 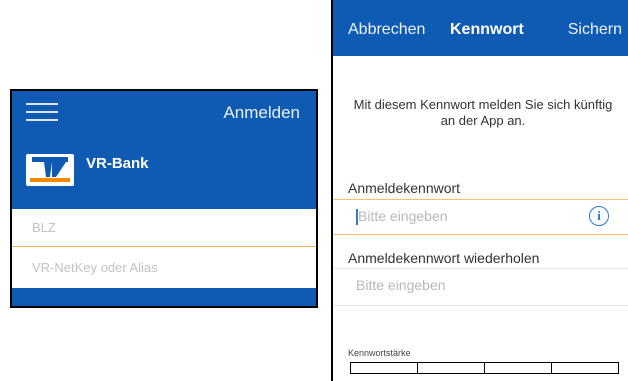 I want to click on password-repeat-label: Anmeldekennwort wiederholen, so click(x=444, y=258).